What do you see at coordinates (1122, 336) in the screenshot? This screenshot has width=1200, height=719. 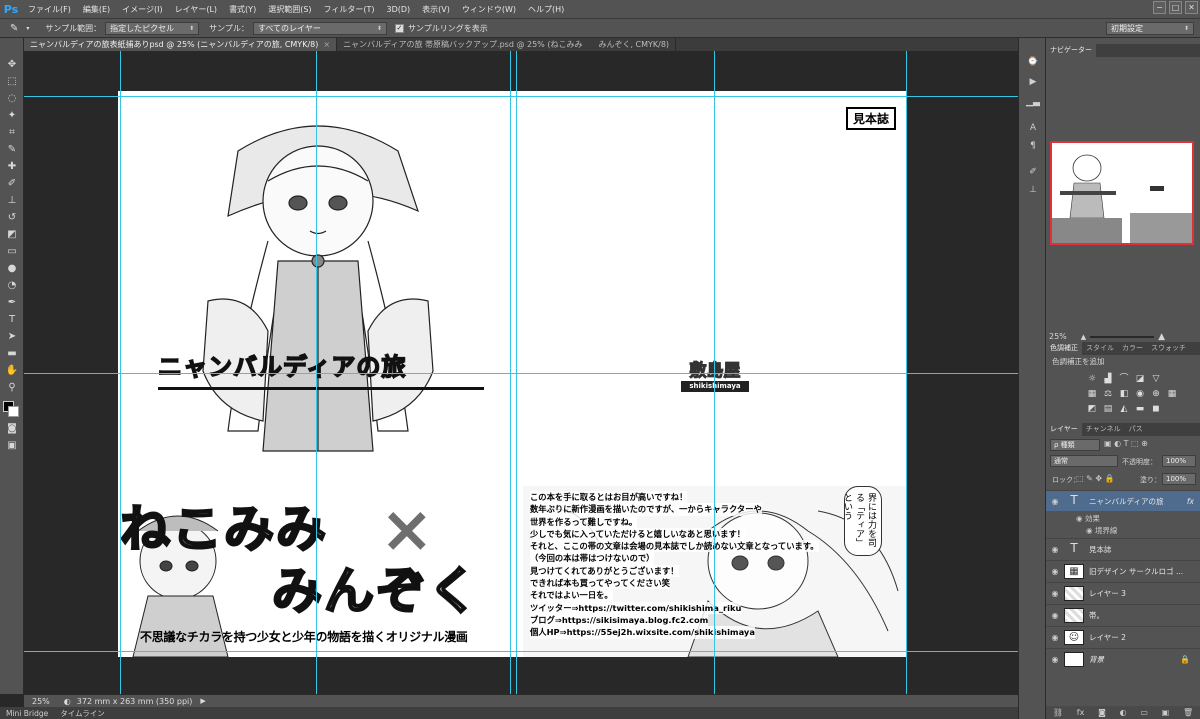 I see `zoom-slider` at bounding box center [1122, 336].